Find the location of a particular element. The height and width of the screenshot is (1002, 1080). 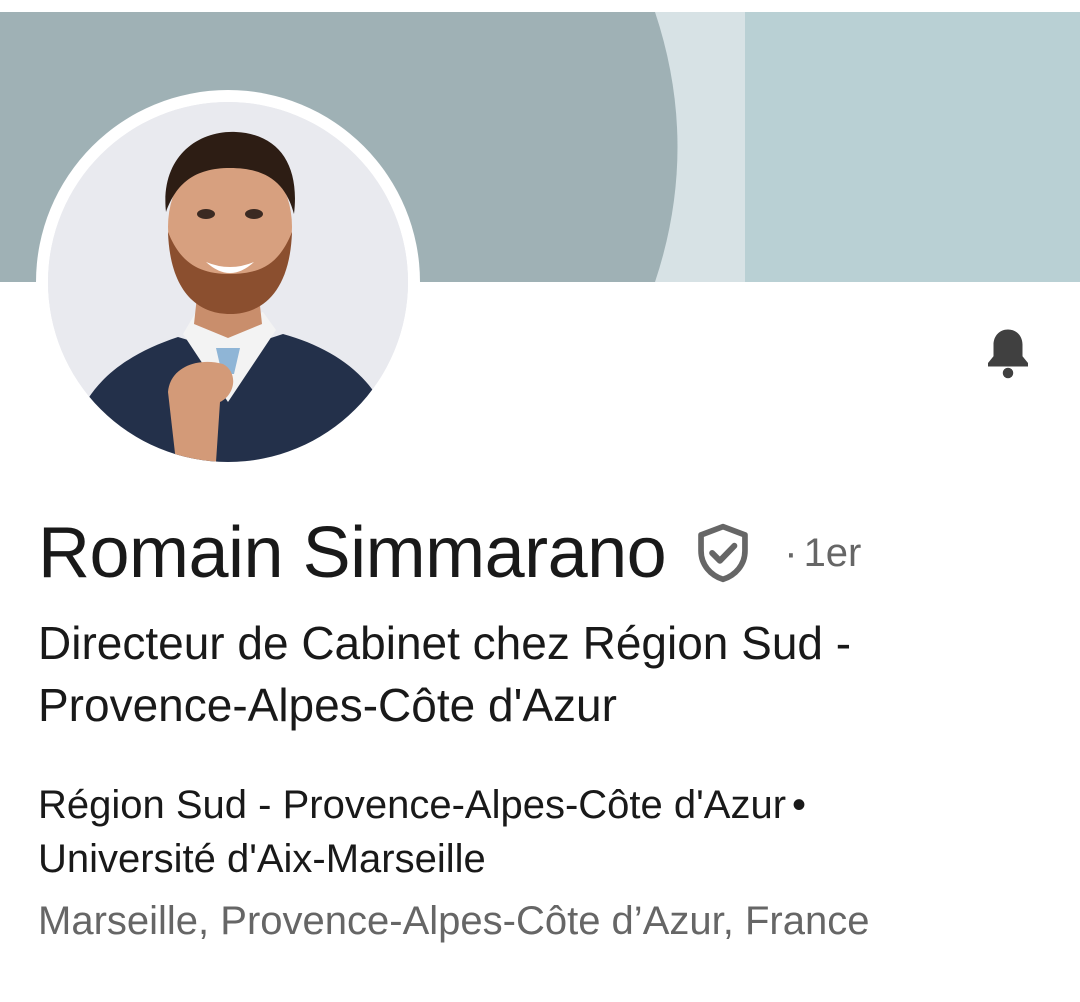

degree-label: 1er is located at coordinates (832, 552).